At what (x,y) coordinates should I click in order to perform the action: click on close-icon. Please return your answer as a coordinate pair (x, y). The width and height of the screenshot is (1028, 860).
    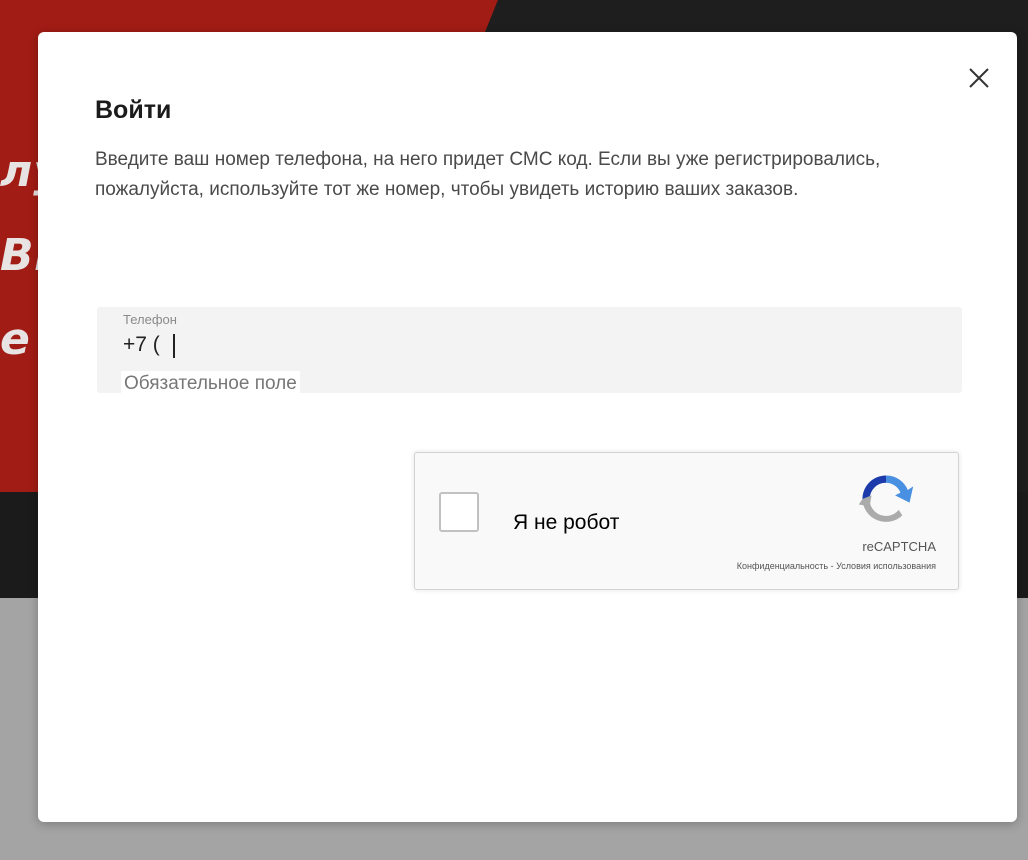
    Looking at the image, I should click on (979, 78).